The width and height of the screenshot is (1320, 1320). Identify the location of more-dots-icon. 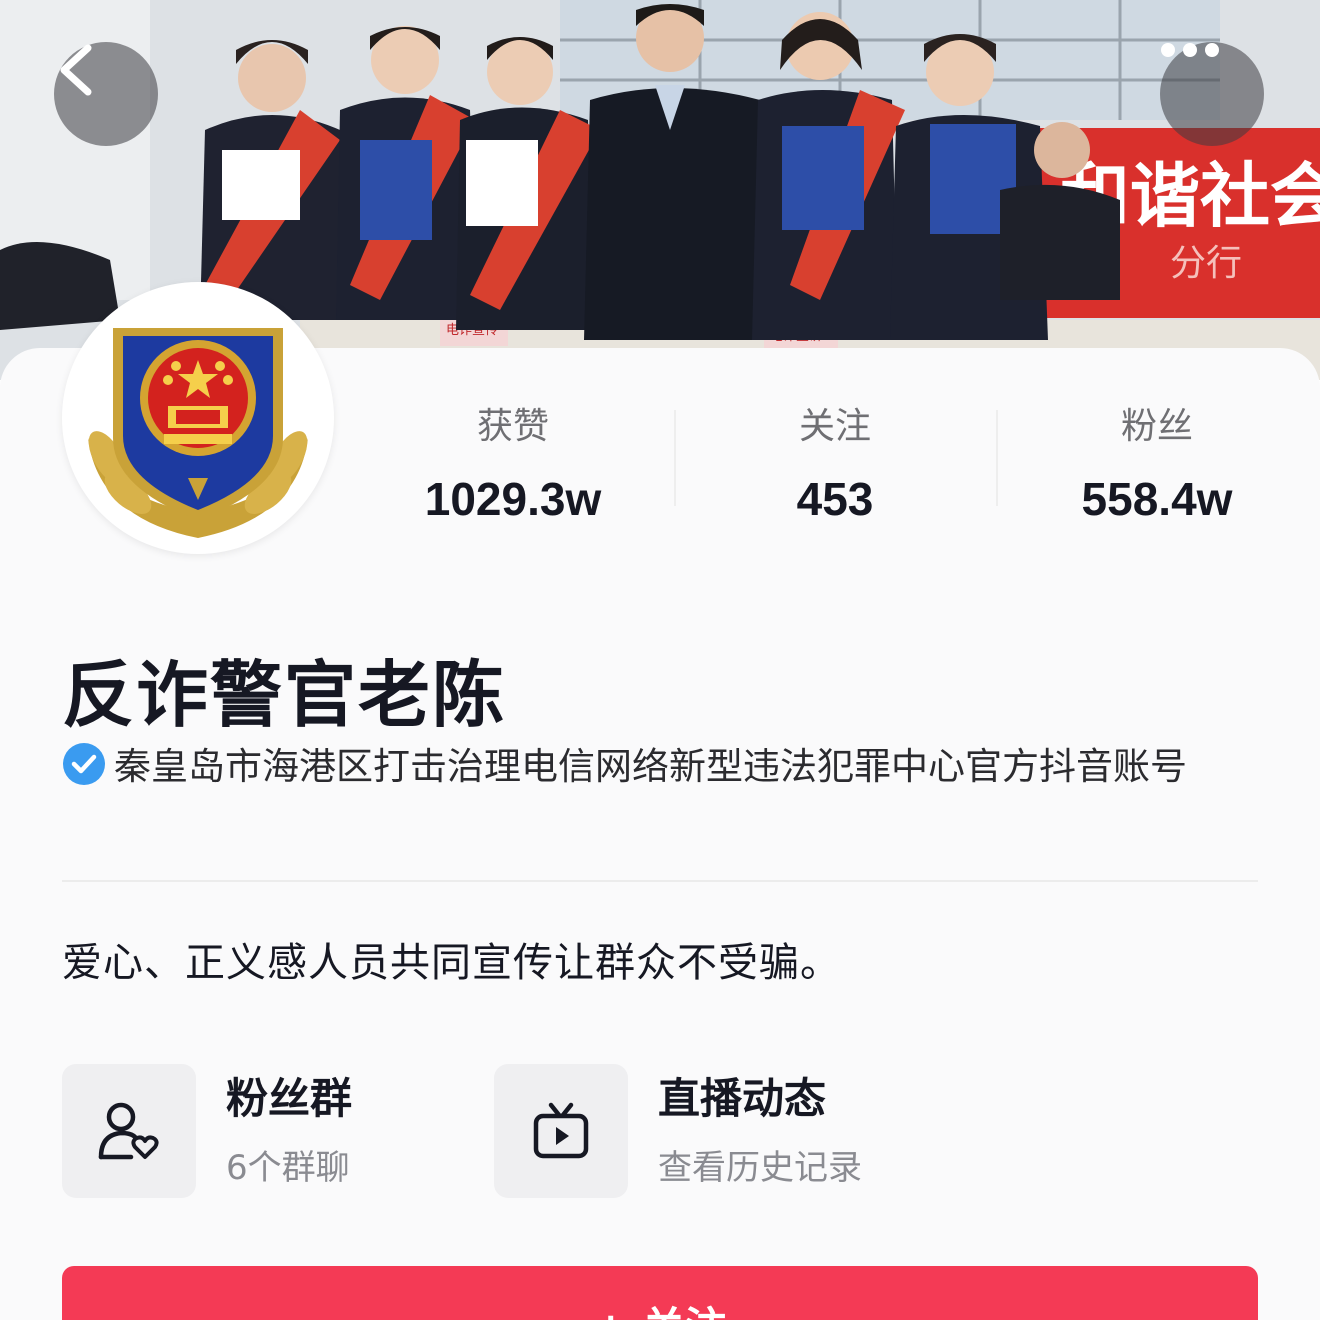
(1190, 50).